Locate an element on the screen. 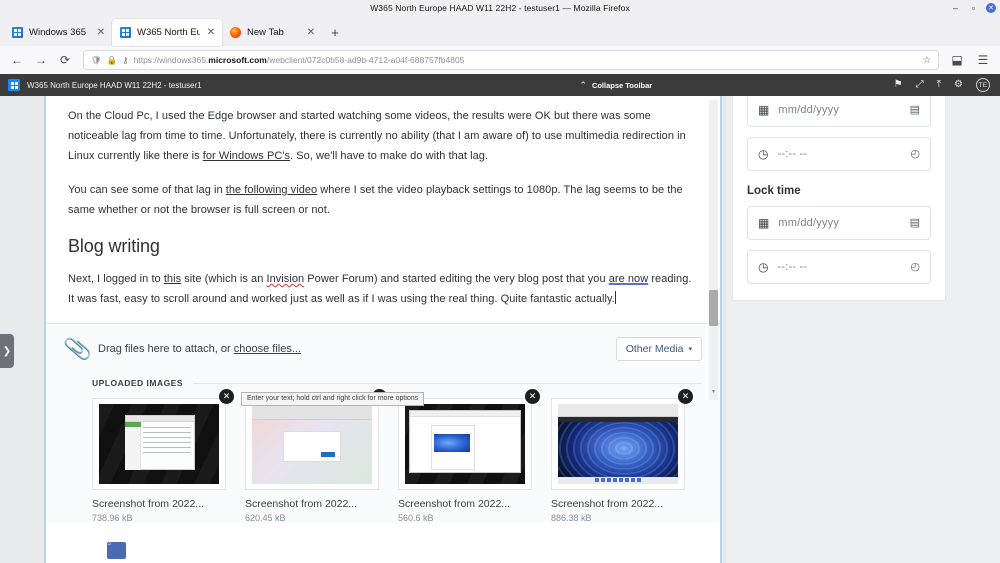 The image size is (1000, 563). lock-icon: 🔒 is located at coordinates (112, 60).